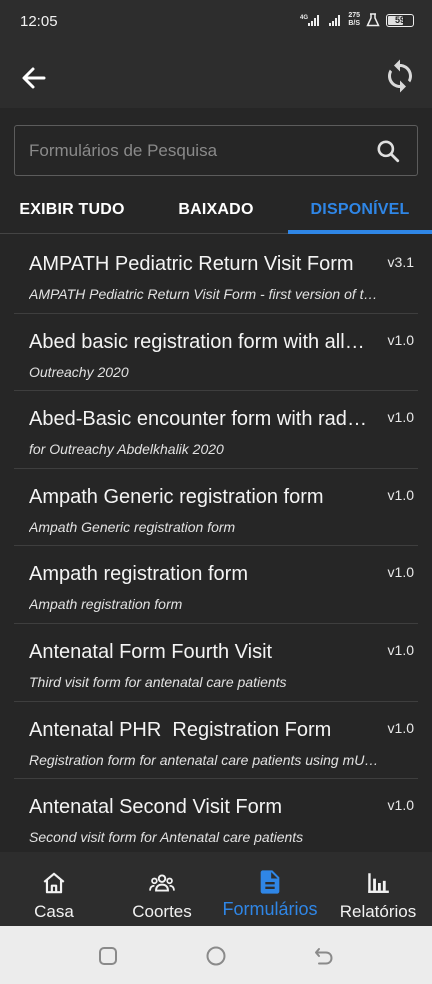 Image resolution: width=432 pixels, height=984 pixels. I want to click on system-navigation-bar, so click(216, 955).